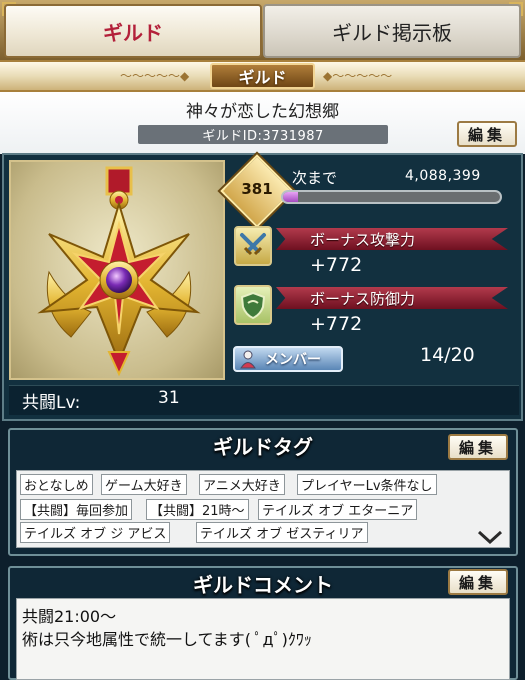  I want to click on guild-tag: アニメ大好き, so click(242, 484).